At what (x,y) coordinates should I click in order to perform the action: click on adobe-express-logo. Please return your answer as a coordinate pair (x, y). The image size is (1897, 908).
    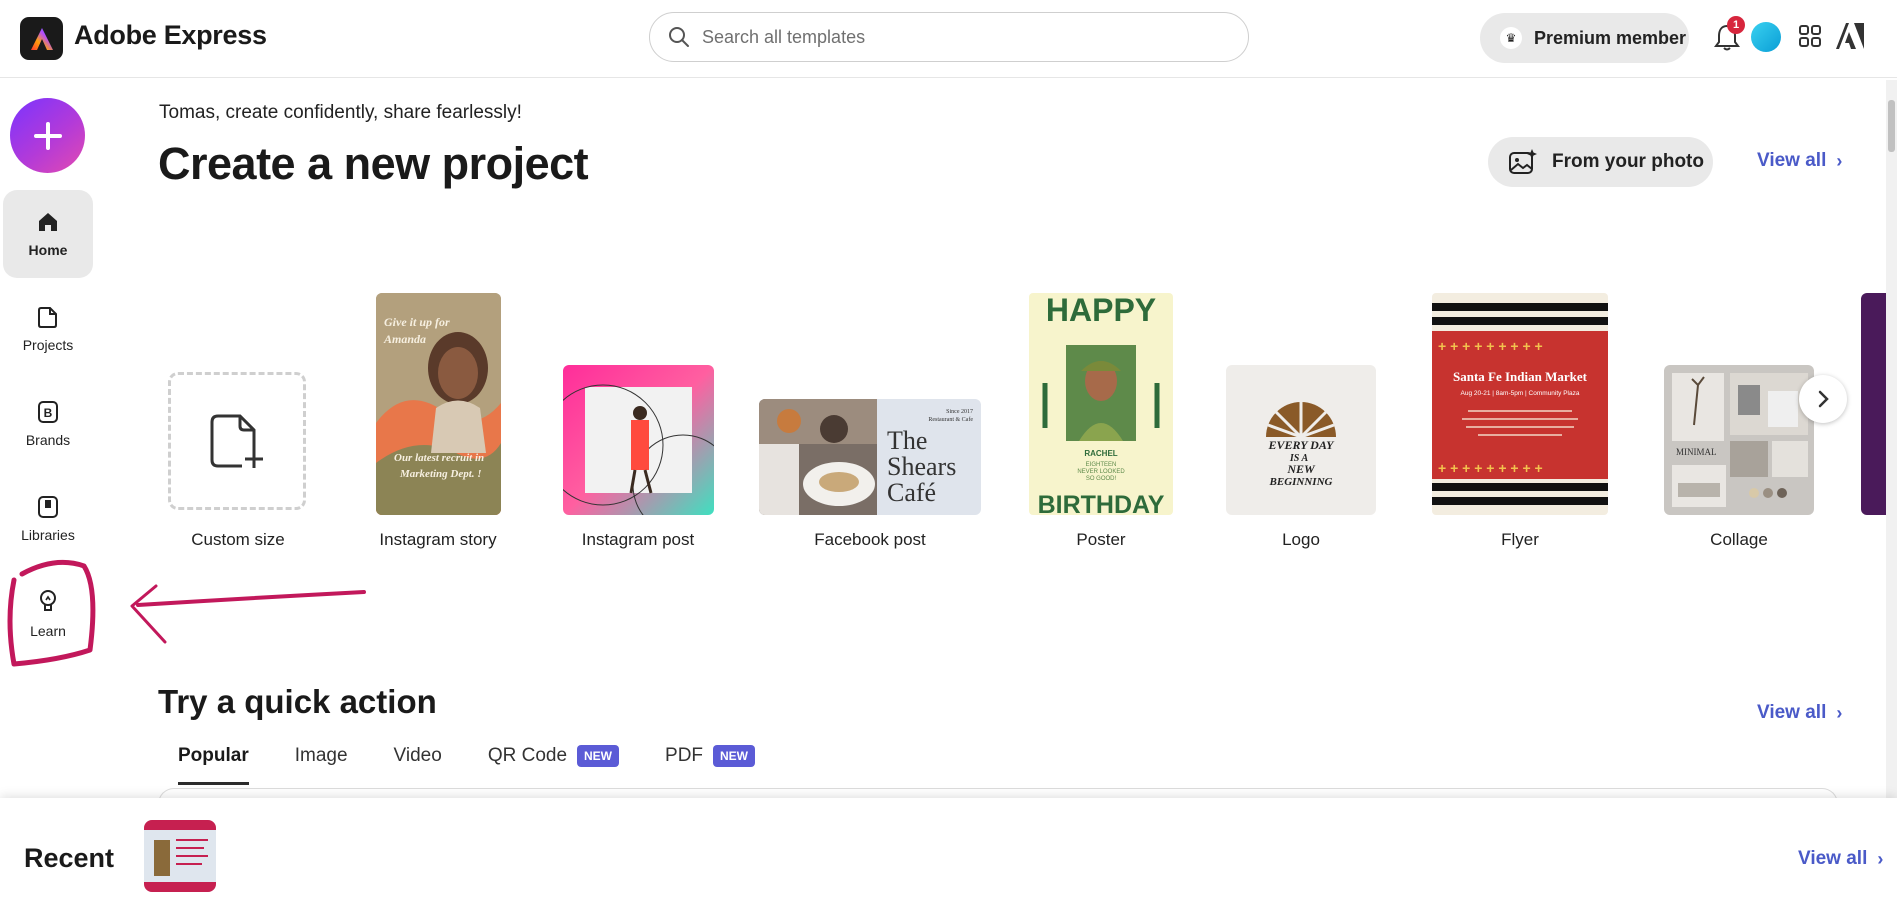
    Looking at the image, I should click on (41, 38).